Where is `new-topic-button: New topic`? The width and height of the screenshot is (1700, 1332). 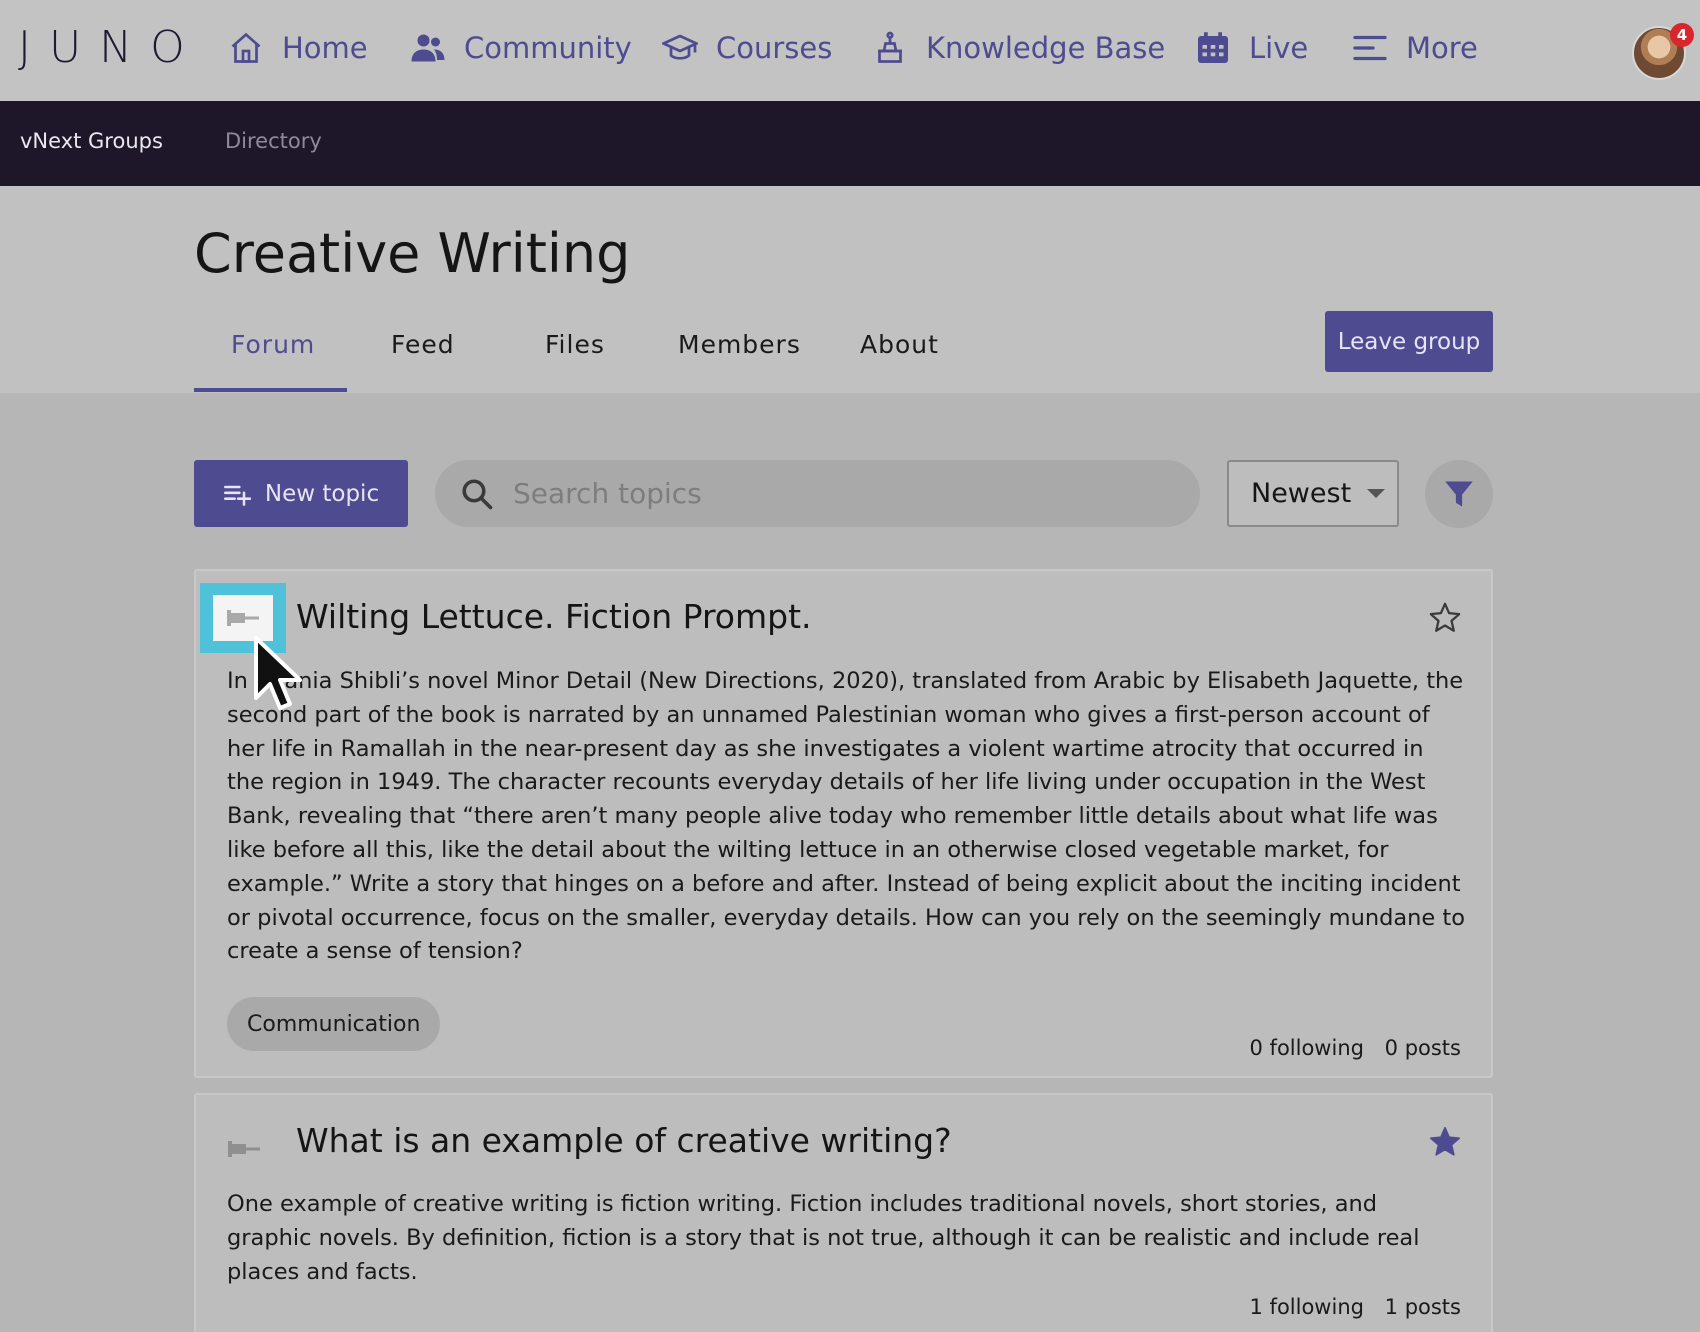 new-topic-button: New topic is located at coordinates (301, 493).